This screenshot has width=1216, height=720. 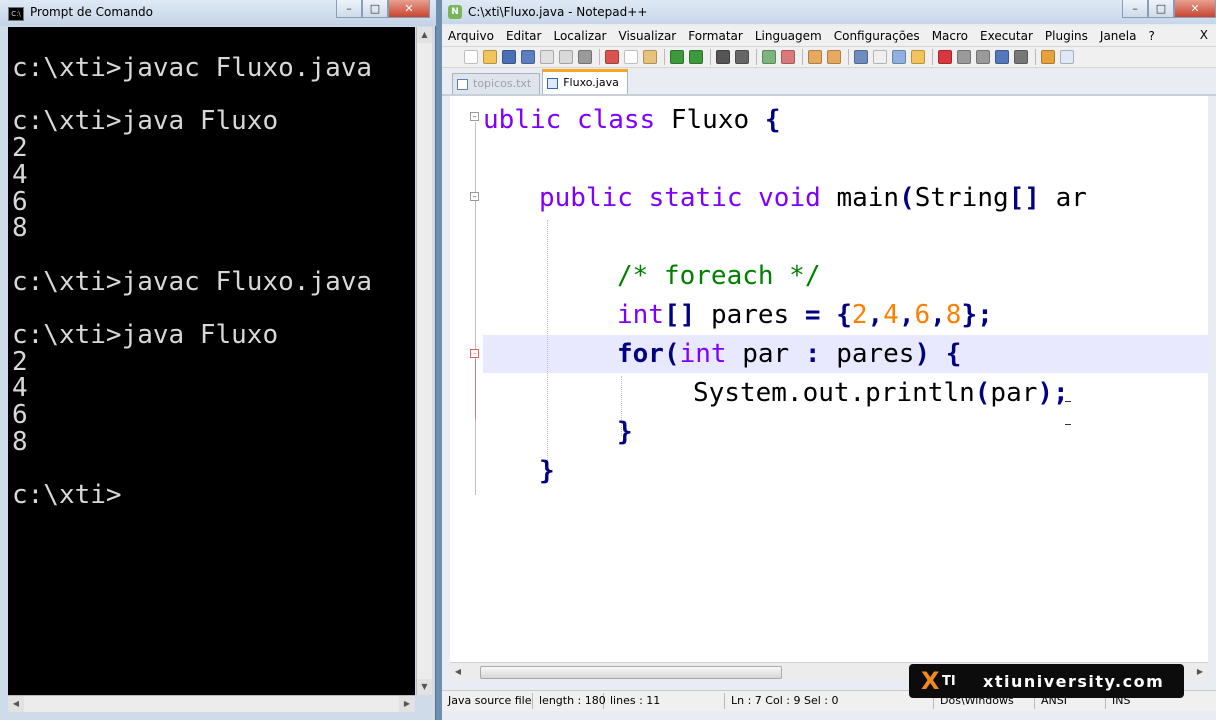 What do you see at coordinates (875, 354) in the screenshot?
I see `identifier: pares` at bounding box center [875, 354].